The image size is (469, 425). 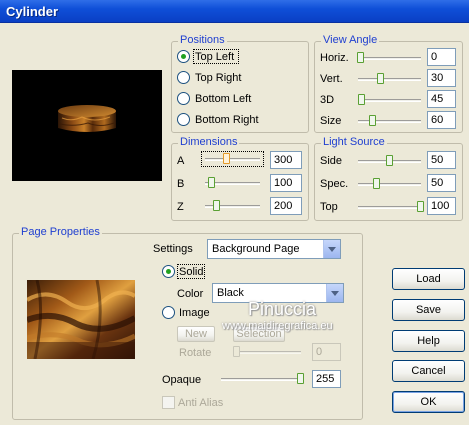 What do you see at coordinates (334, 184) in the screenshot?
I see `spec-label: Spec.` at bounding box center [334, 184].